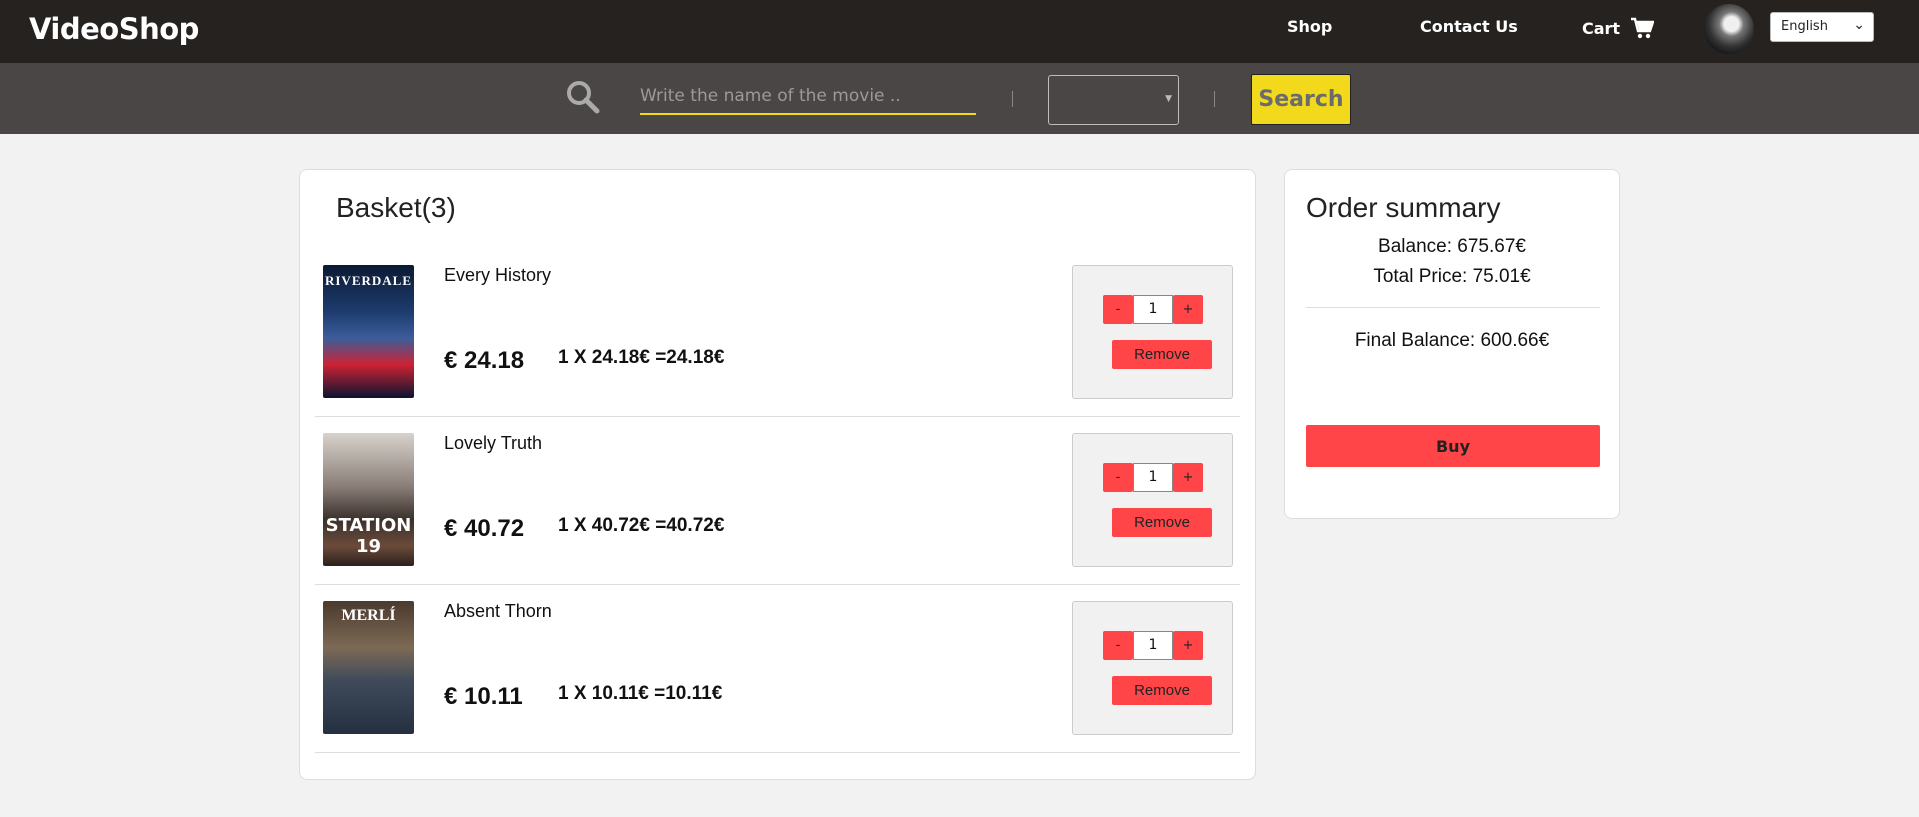  Describe the element at coordinates (484, 528) in the screenshot. I see `item-price: € 40.72` at that location.